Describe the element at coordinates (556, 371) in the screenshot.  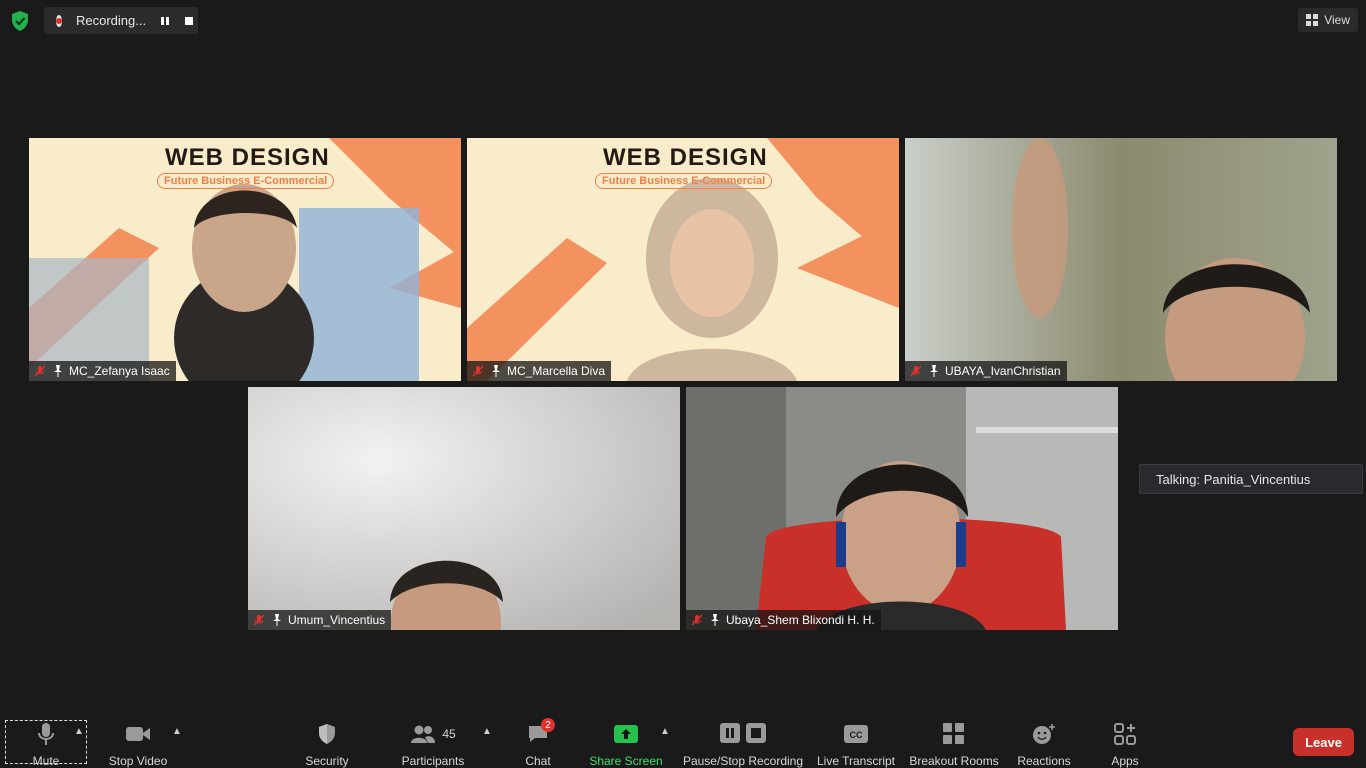
I see `participant-name: MC_Marcella Diva` at that location.